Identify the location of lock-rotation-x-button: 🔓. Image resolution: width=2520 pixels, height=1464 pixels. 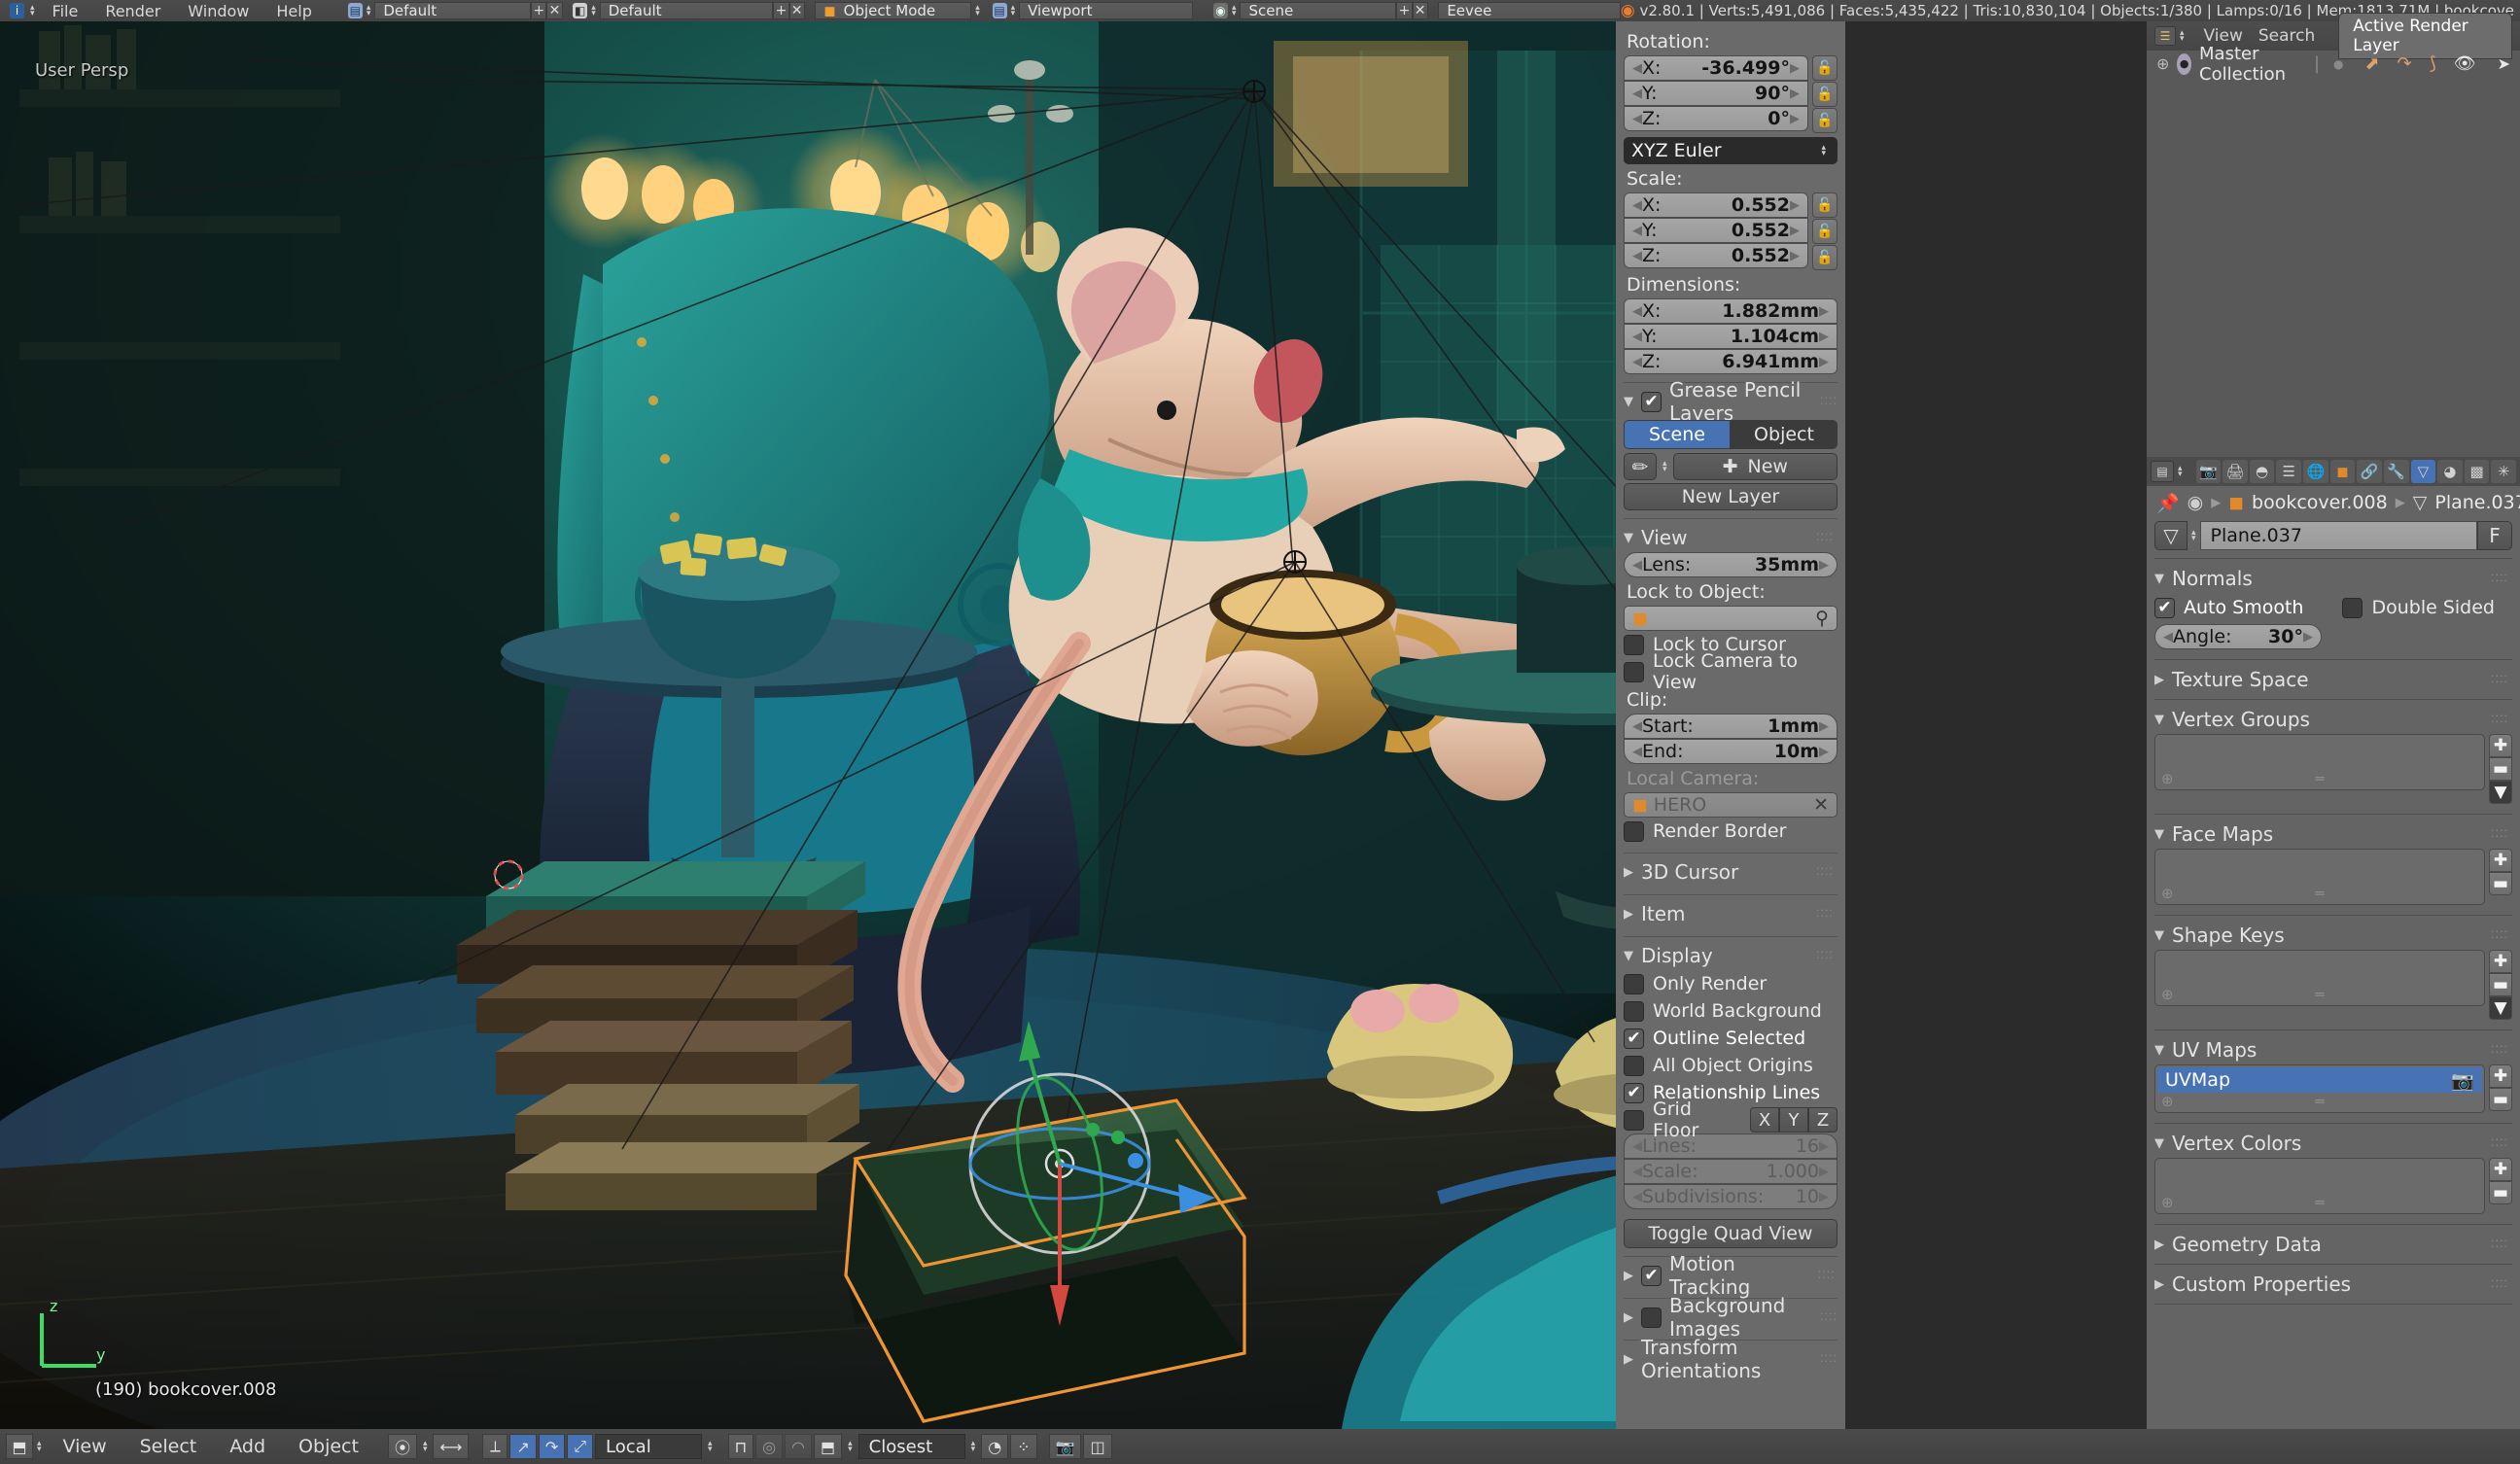
(1825, 68).